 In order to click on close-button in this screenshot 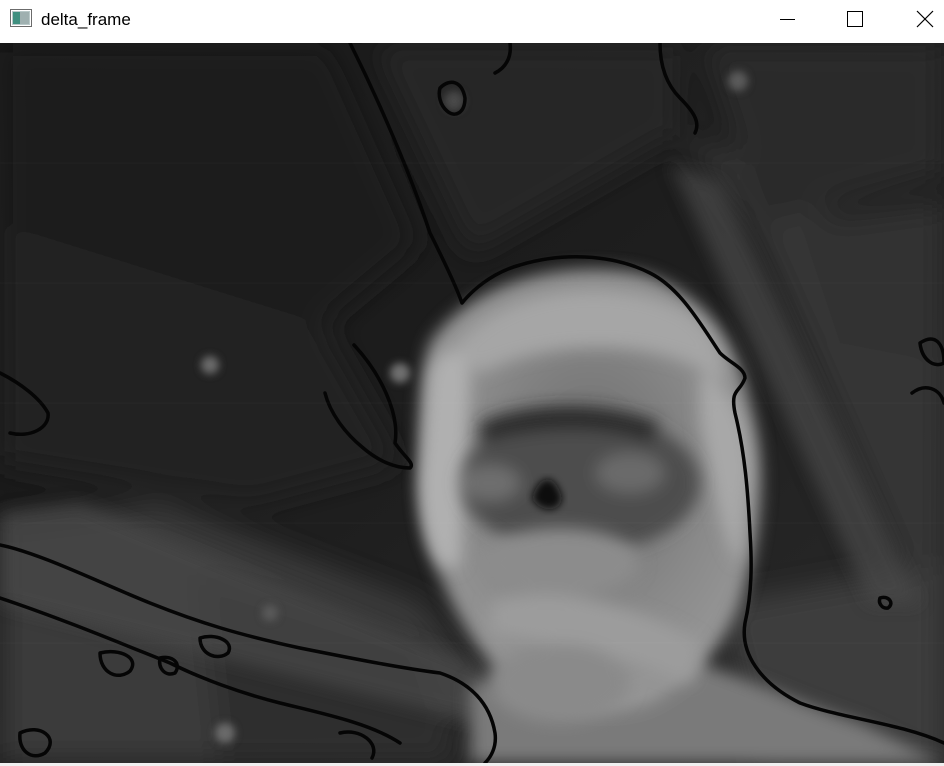, I will do `click(923, 19)`.